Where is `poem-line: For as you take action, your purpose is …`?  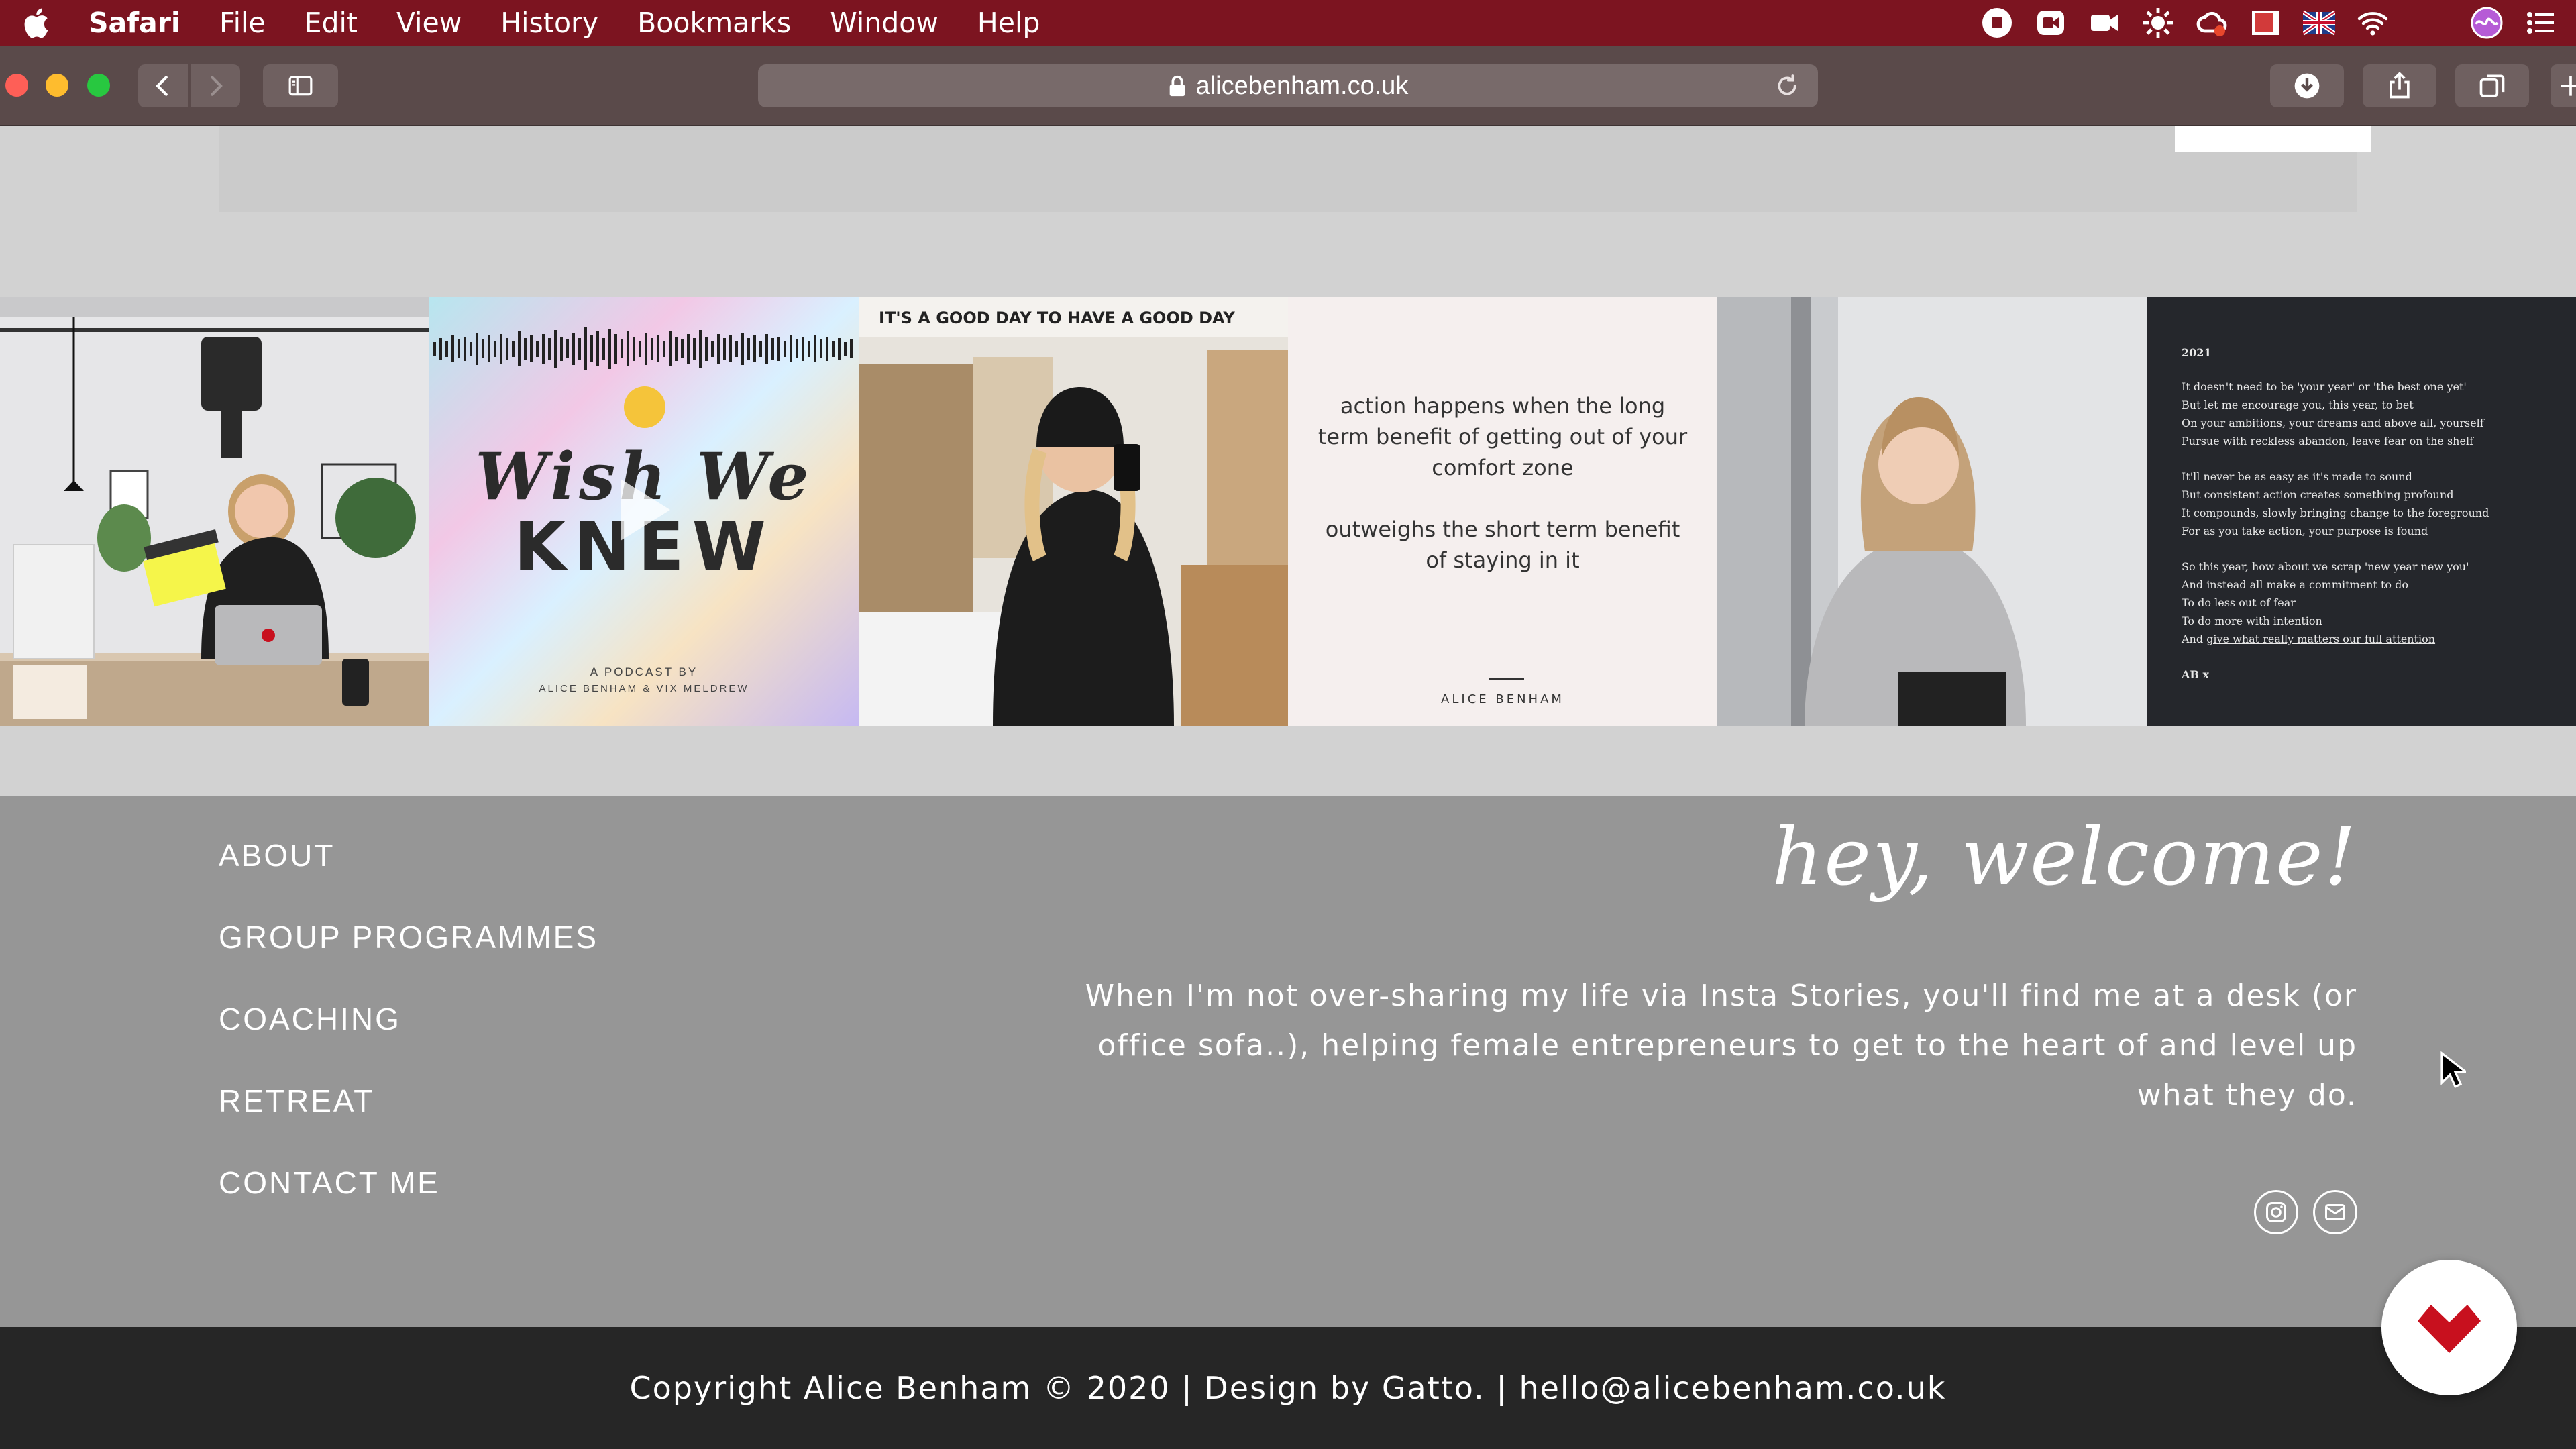 poem-line: For as you take action, your purpose is … is located at coordinates (2305, 531).